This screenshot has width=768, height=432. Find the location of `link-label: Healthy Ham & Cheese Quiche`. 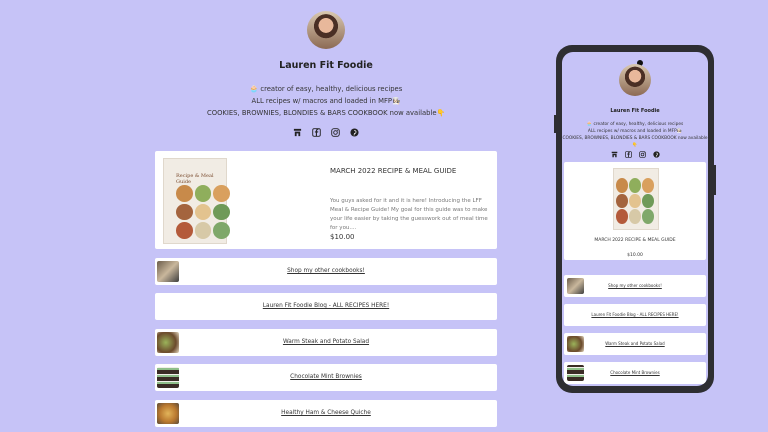

link-label: Healthy Ham & Cheese Quiche is located at coordinates (326, 413).